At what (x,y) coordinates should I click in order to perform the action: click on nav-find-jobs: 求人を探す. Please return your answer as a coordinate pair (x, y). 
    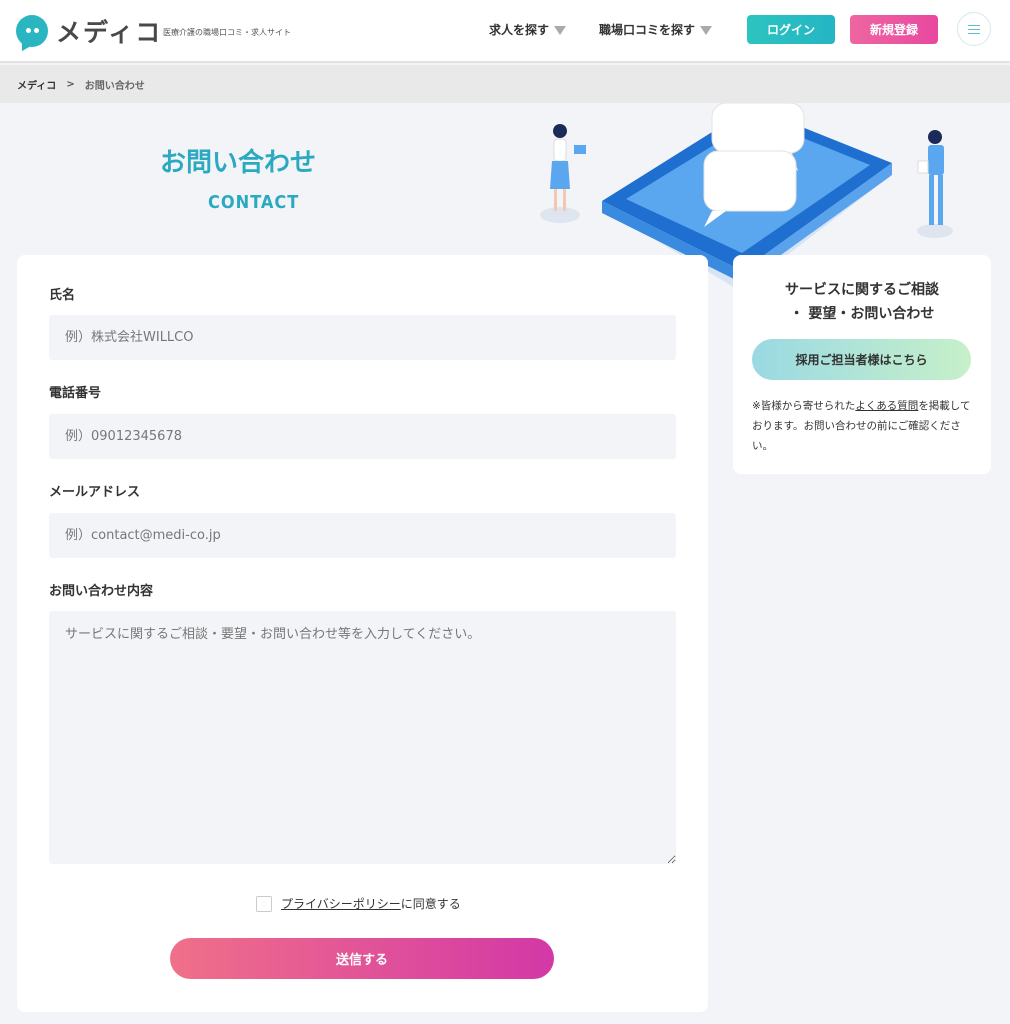
    Looking at the image, I should click on (528, 29).